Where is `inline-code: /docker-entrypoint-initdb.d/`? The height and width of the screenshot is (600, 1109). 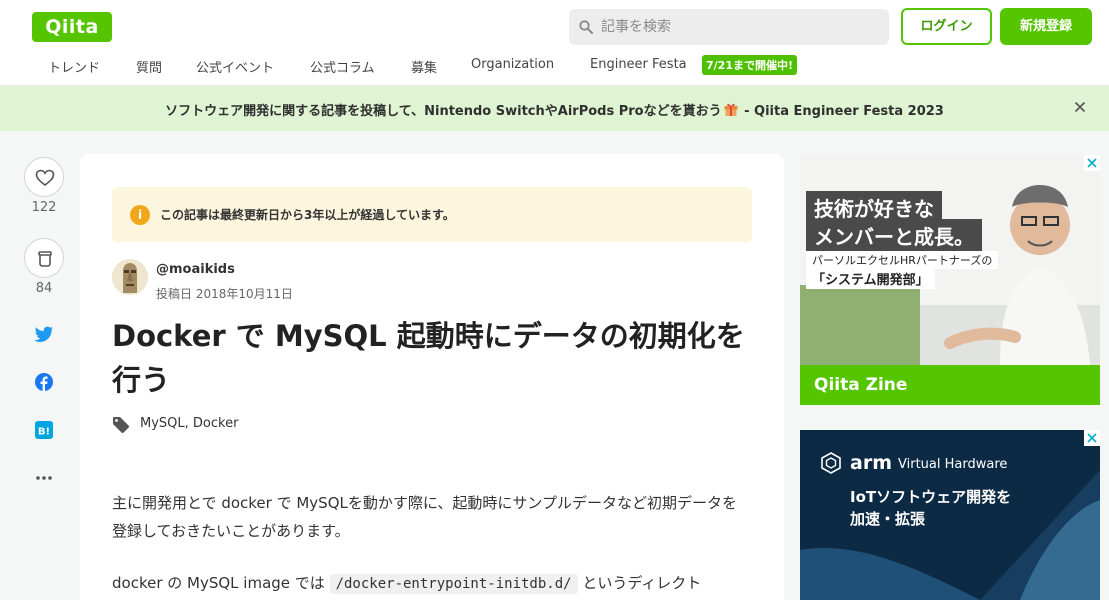 inline-code: /docker-entrypoint-initdb.d/ is located at coordinates (453, 584).